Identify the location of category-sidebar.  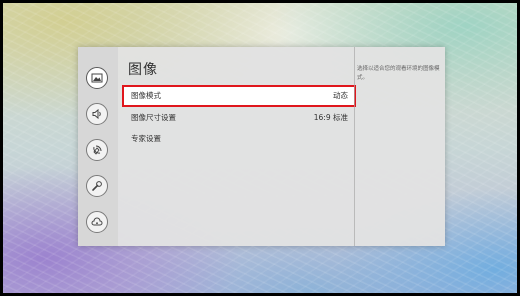
(98, 146).